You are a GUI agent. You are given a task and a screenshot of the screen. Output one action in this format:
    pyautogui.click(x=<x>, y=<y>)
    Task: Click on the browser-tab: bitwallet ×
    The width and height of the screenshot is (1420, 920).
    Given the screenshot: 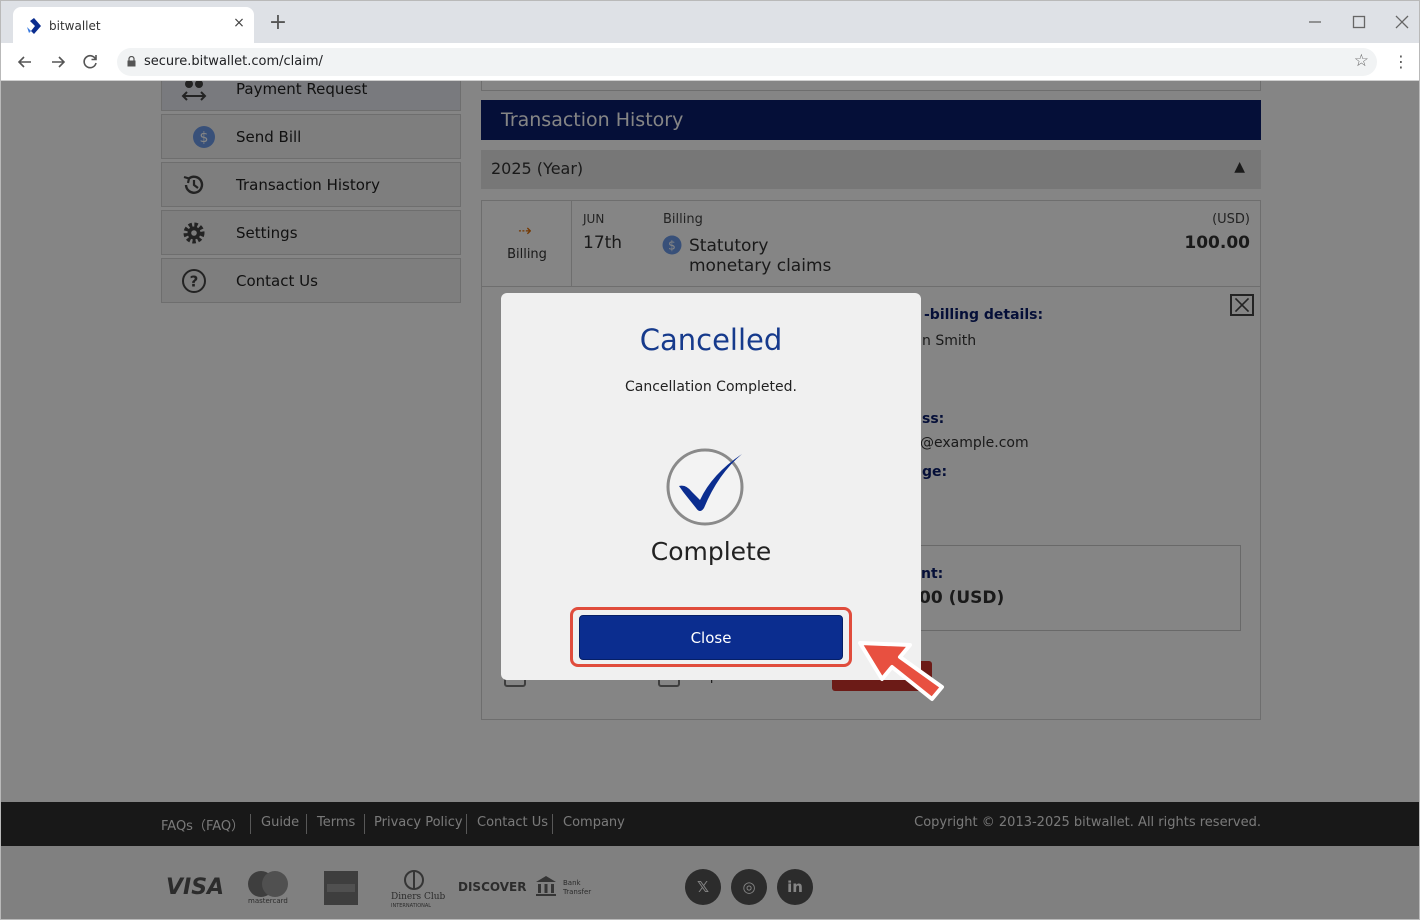 What is the action you would take?
    pyautogui.click(x=133, y=25)
    